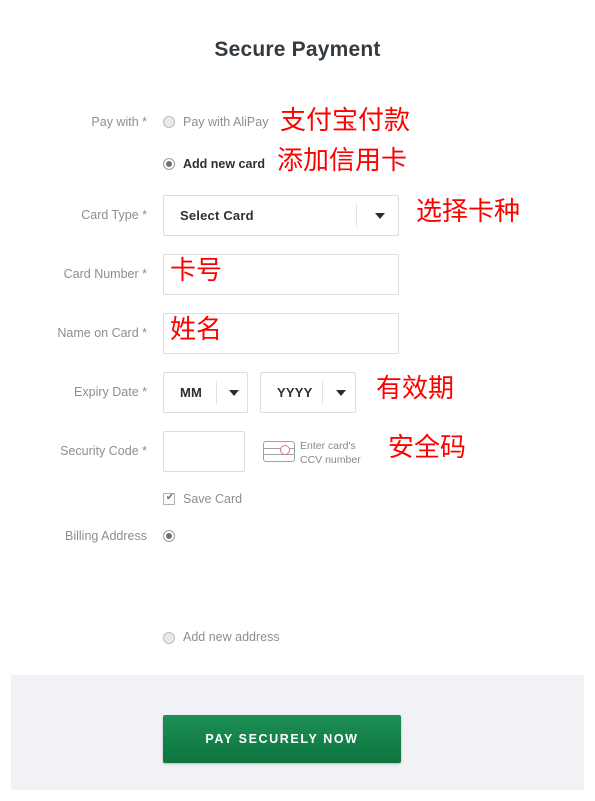  Describe the element at coordinates (356, 215) in the screenshot. I see `card-type-separator` at that location.